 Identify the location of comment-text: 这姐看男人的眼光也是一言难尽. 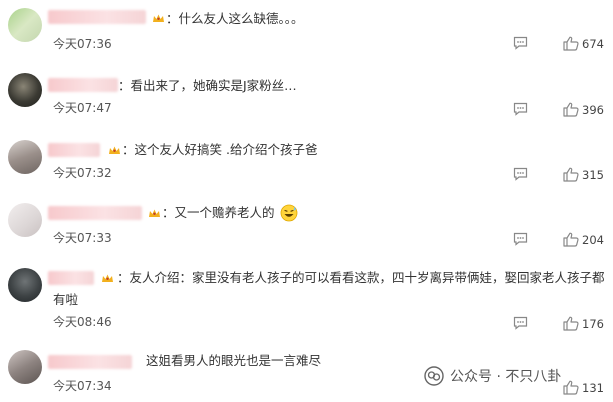
(234, 360).